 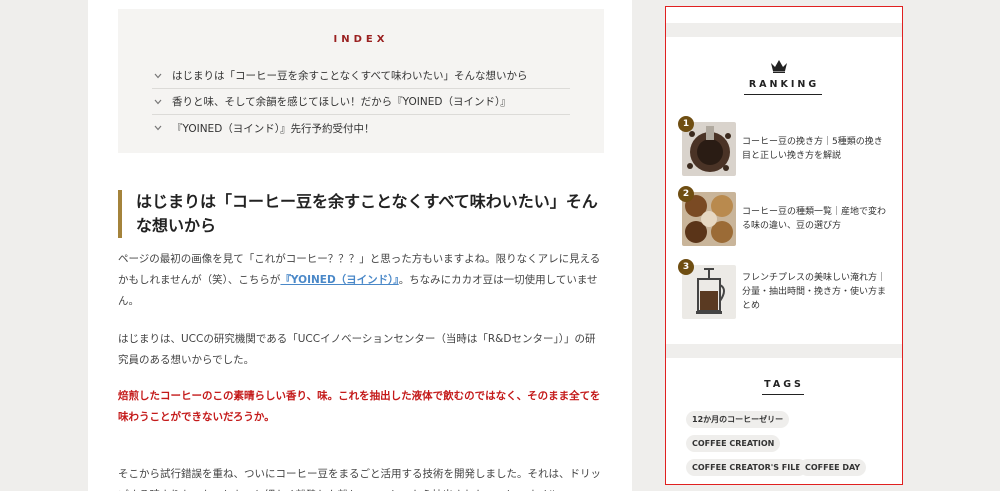 I want to click on ranking-item: 3 フレンチプレスの美味しい淹れ方｜分量・抽出時間・挽き方・使い方まとめ, so click(x=785, y=289).